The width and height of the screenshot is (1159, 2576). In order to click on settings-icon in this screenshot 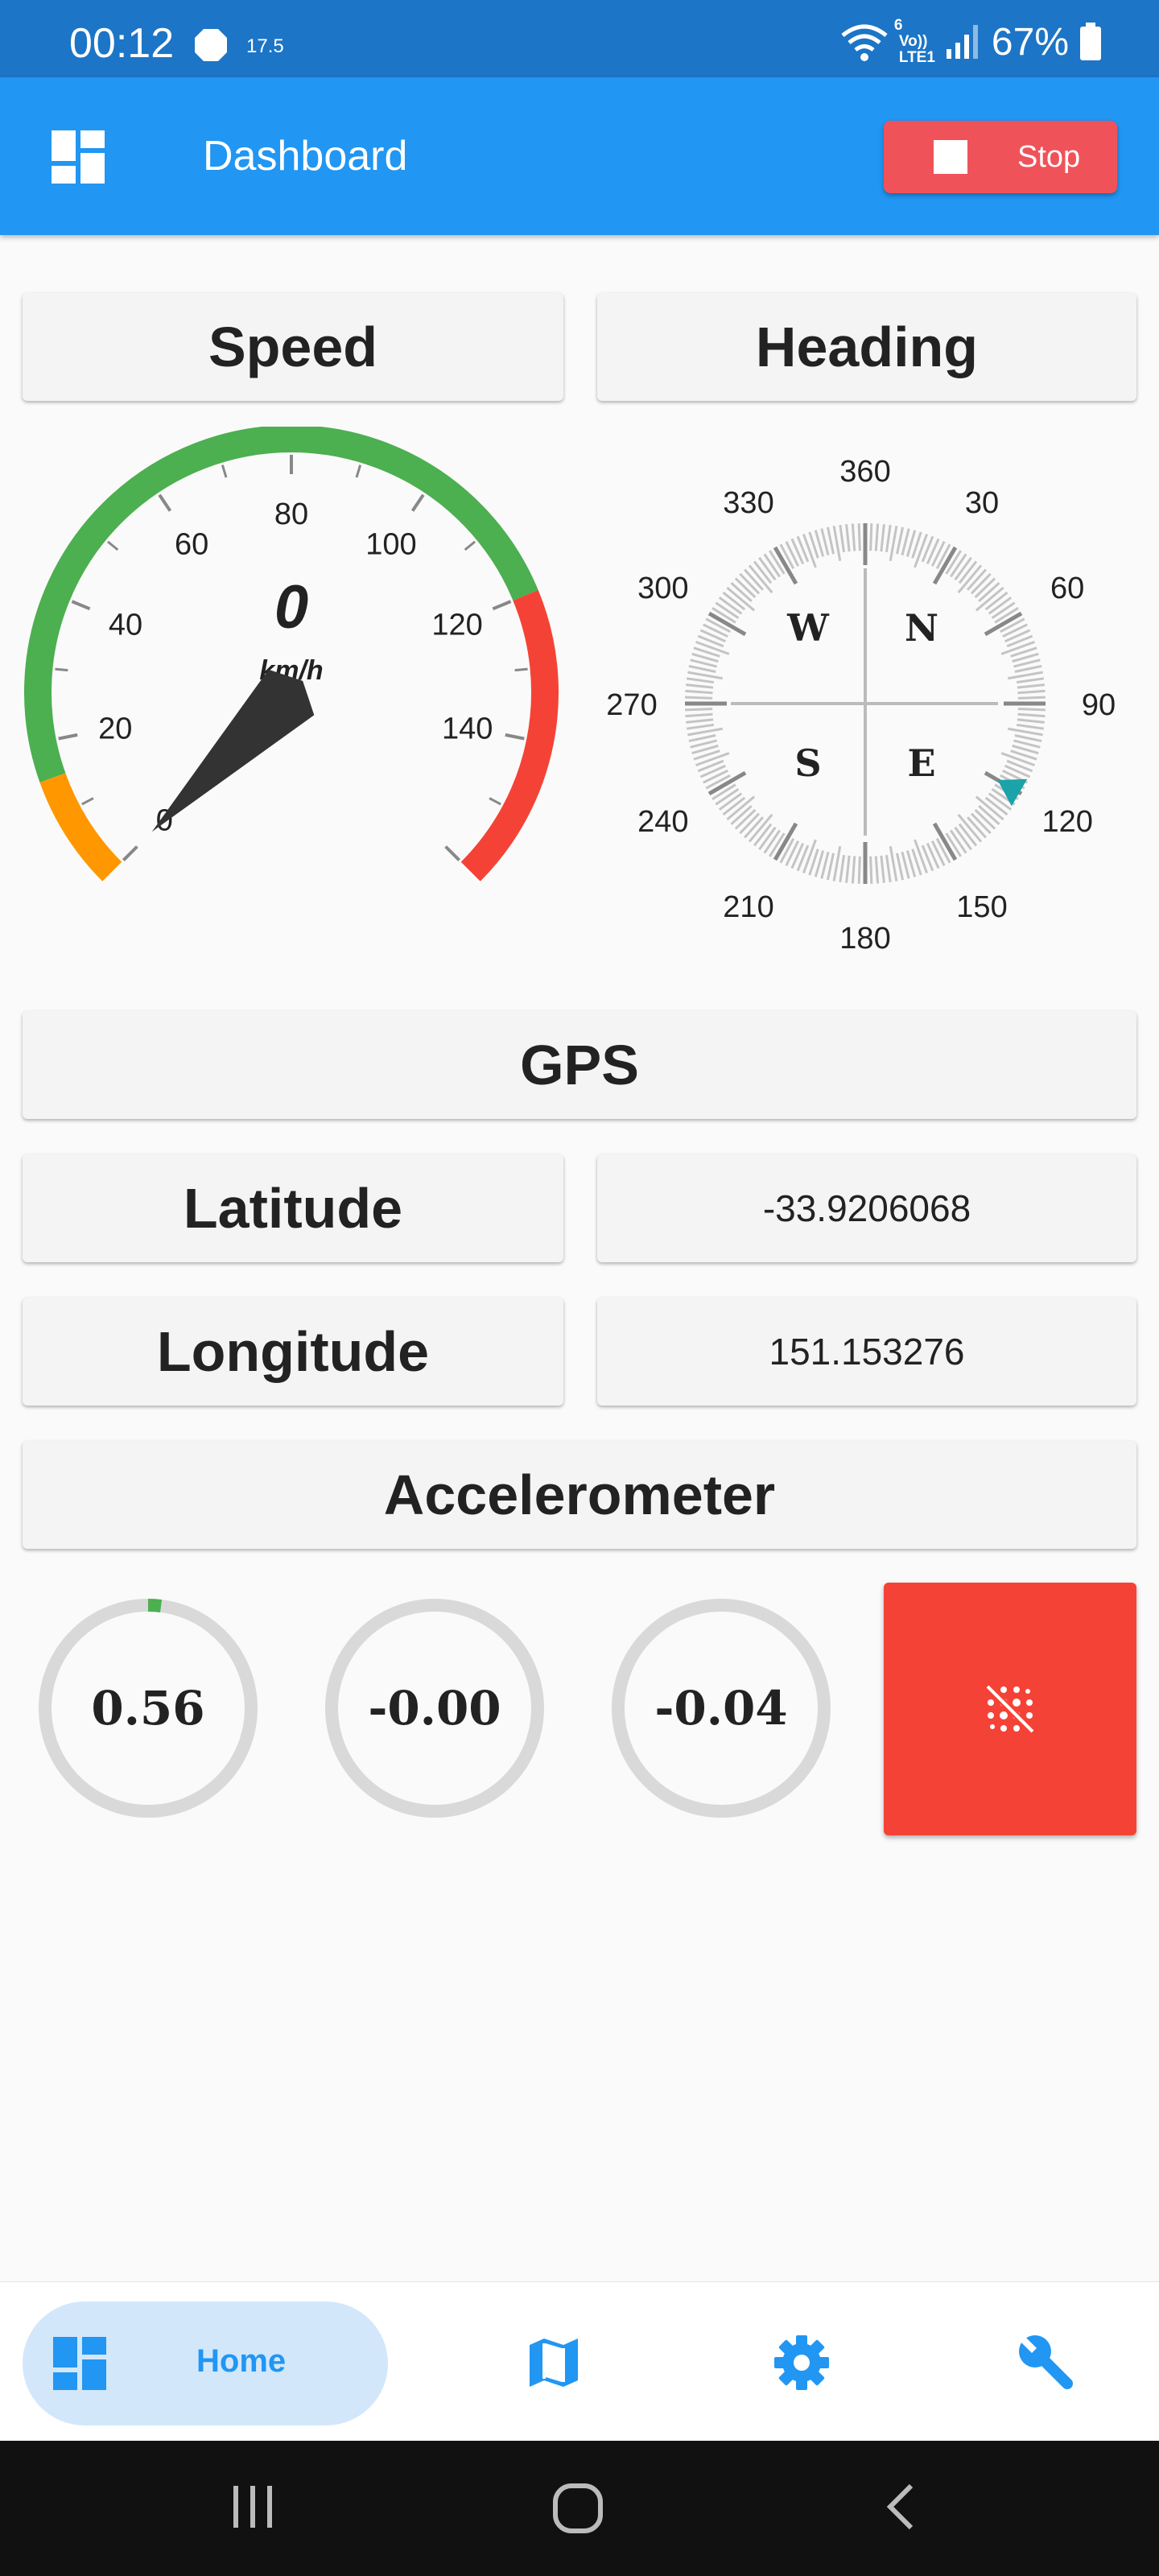, I will do `click(802, 2363)`.